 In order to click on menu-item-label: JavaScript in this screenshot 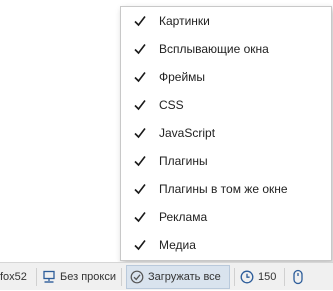, I will do `click(187, 133)`.